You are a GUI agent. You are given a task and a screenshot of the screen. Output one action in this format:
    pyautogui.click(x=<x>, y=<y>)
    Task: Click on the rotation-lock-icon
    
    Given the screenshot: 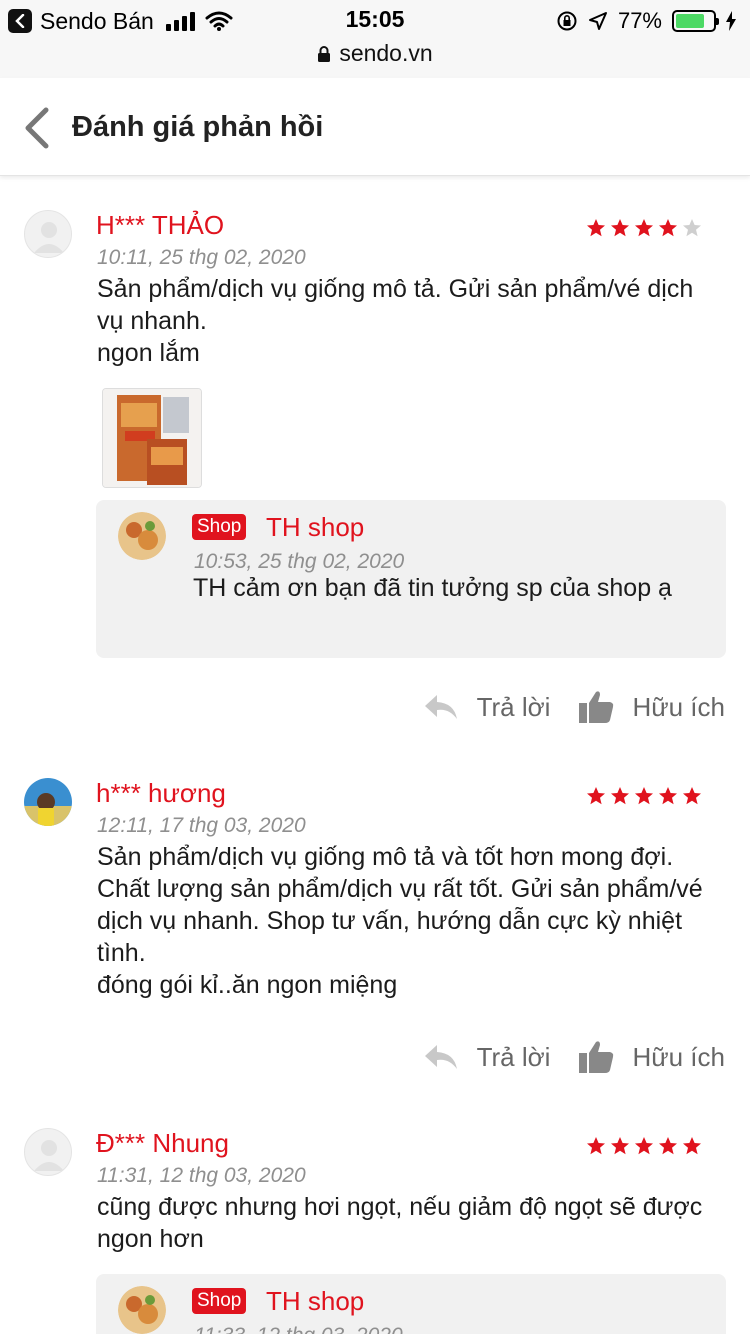 What is the action you would take?
    pyautogui.click(x=567, y=21)
    